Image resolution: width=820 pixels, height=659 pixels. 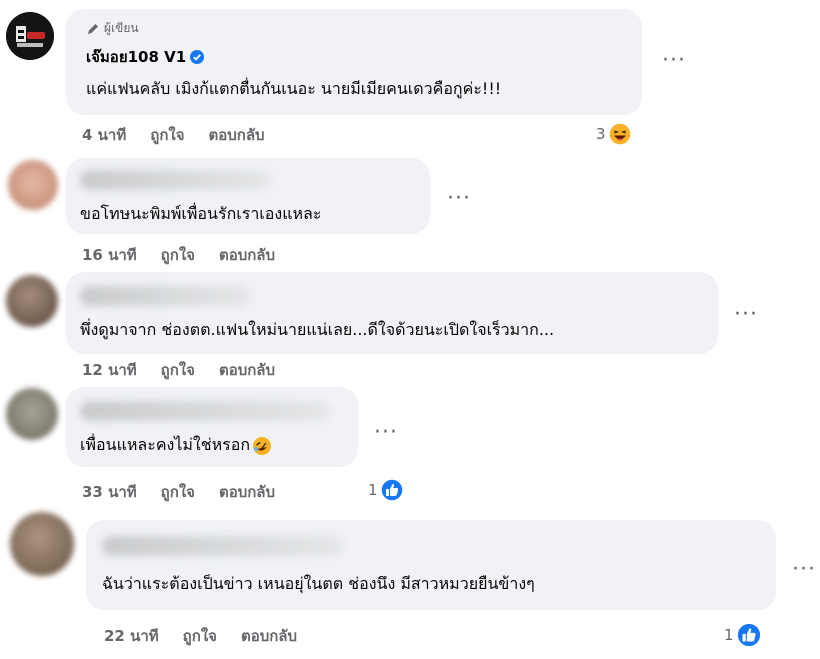 What do you see at coordinates (185, 135) in the screenshot?
I see `comment-actions: 4 นาที ถูกใจ ตอบกลับ` at bounding box center [185, 135].